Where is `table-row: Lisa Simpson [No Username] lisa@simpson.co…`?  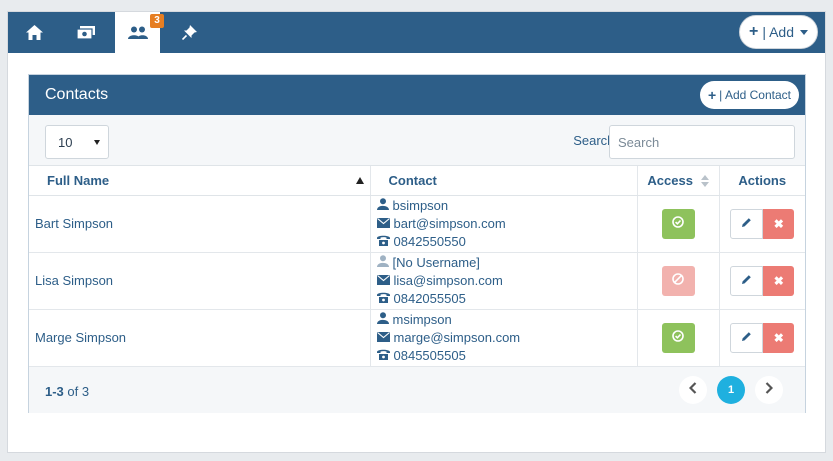 table-row: Lisa Simpson [No Username] lisa@simpson.co… is located at coordinates (417, 281).